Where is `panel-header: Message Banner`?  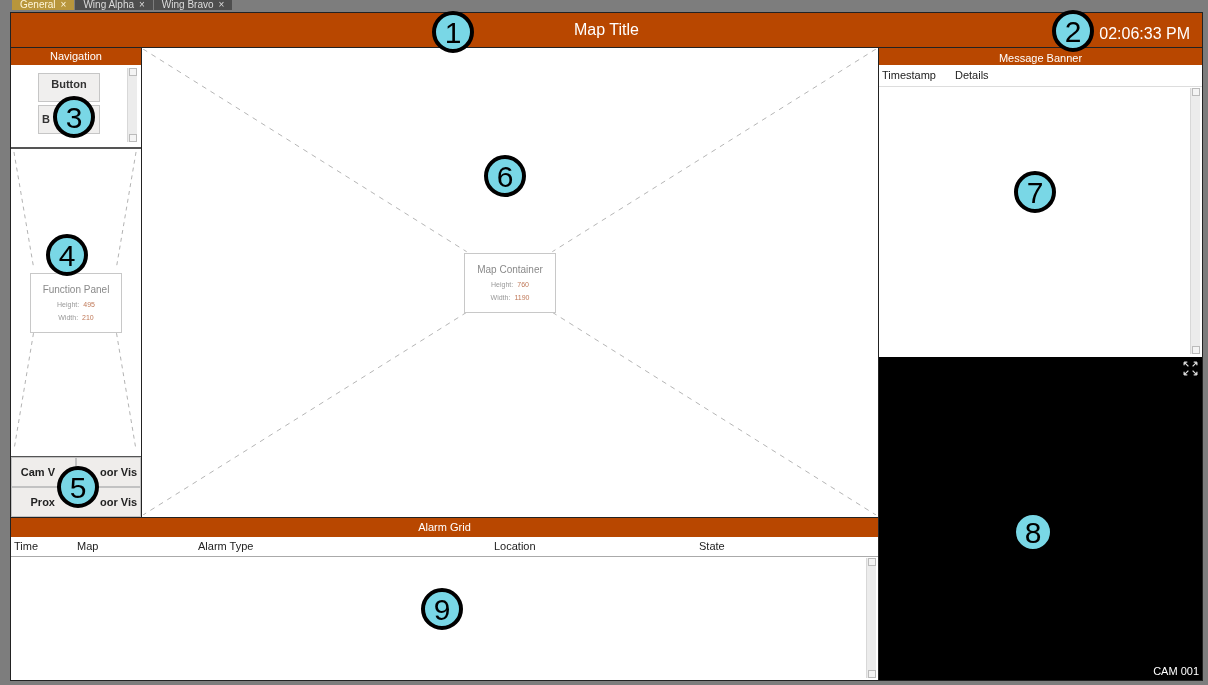
panel-header: Message Banner is located at coordinates (1040, 56).